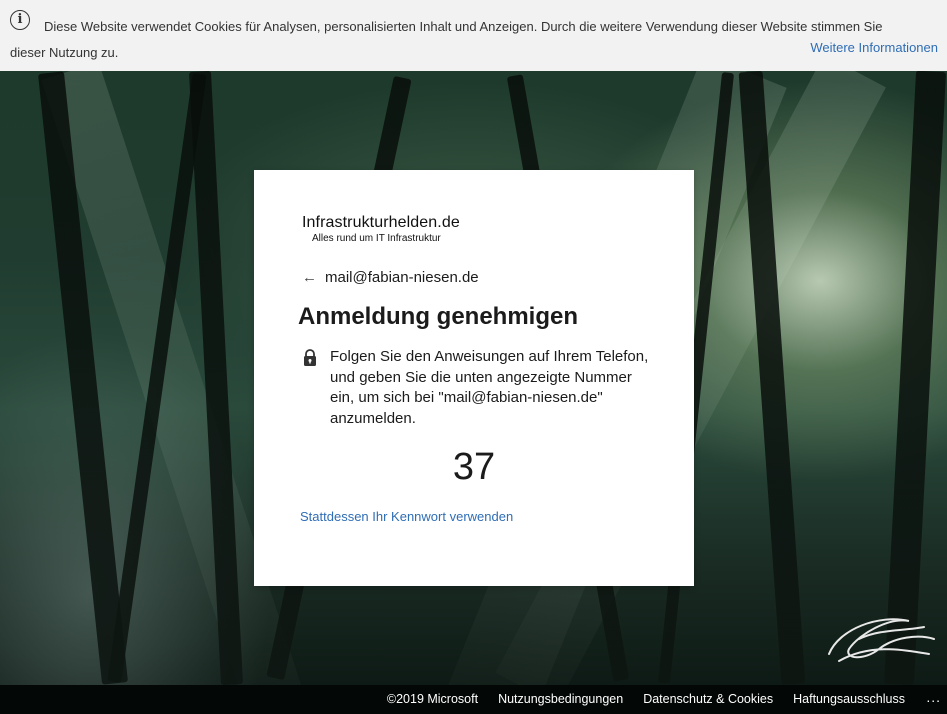  Describe the element at coordinates (432, 699) in the screenshot. I see `copyright-text: ©2019 Microsoft` at that location.